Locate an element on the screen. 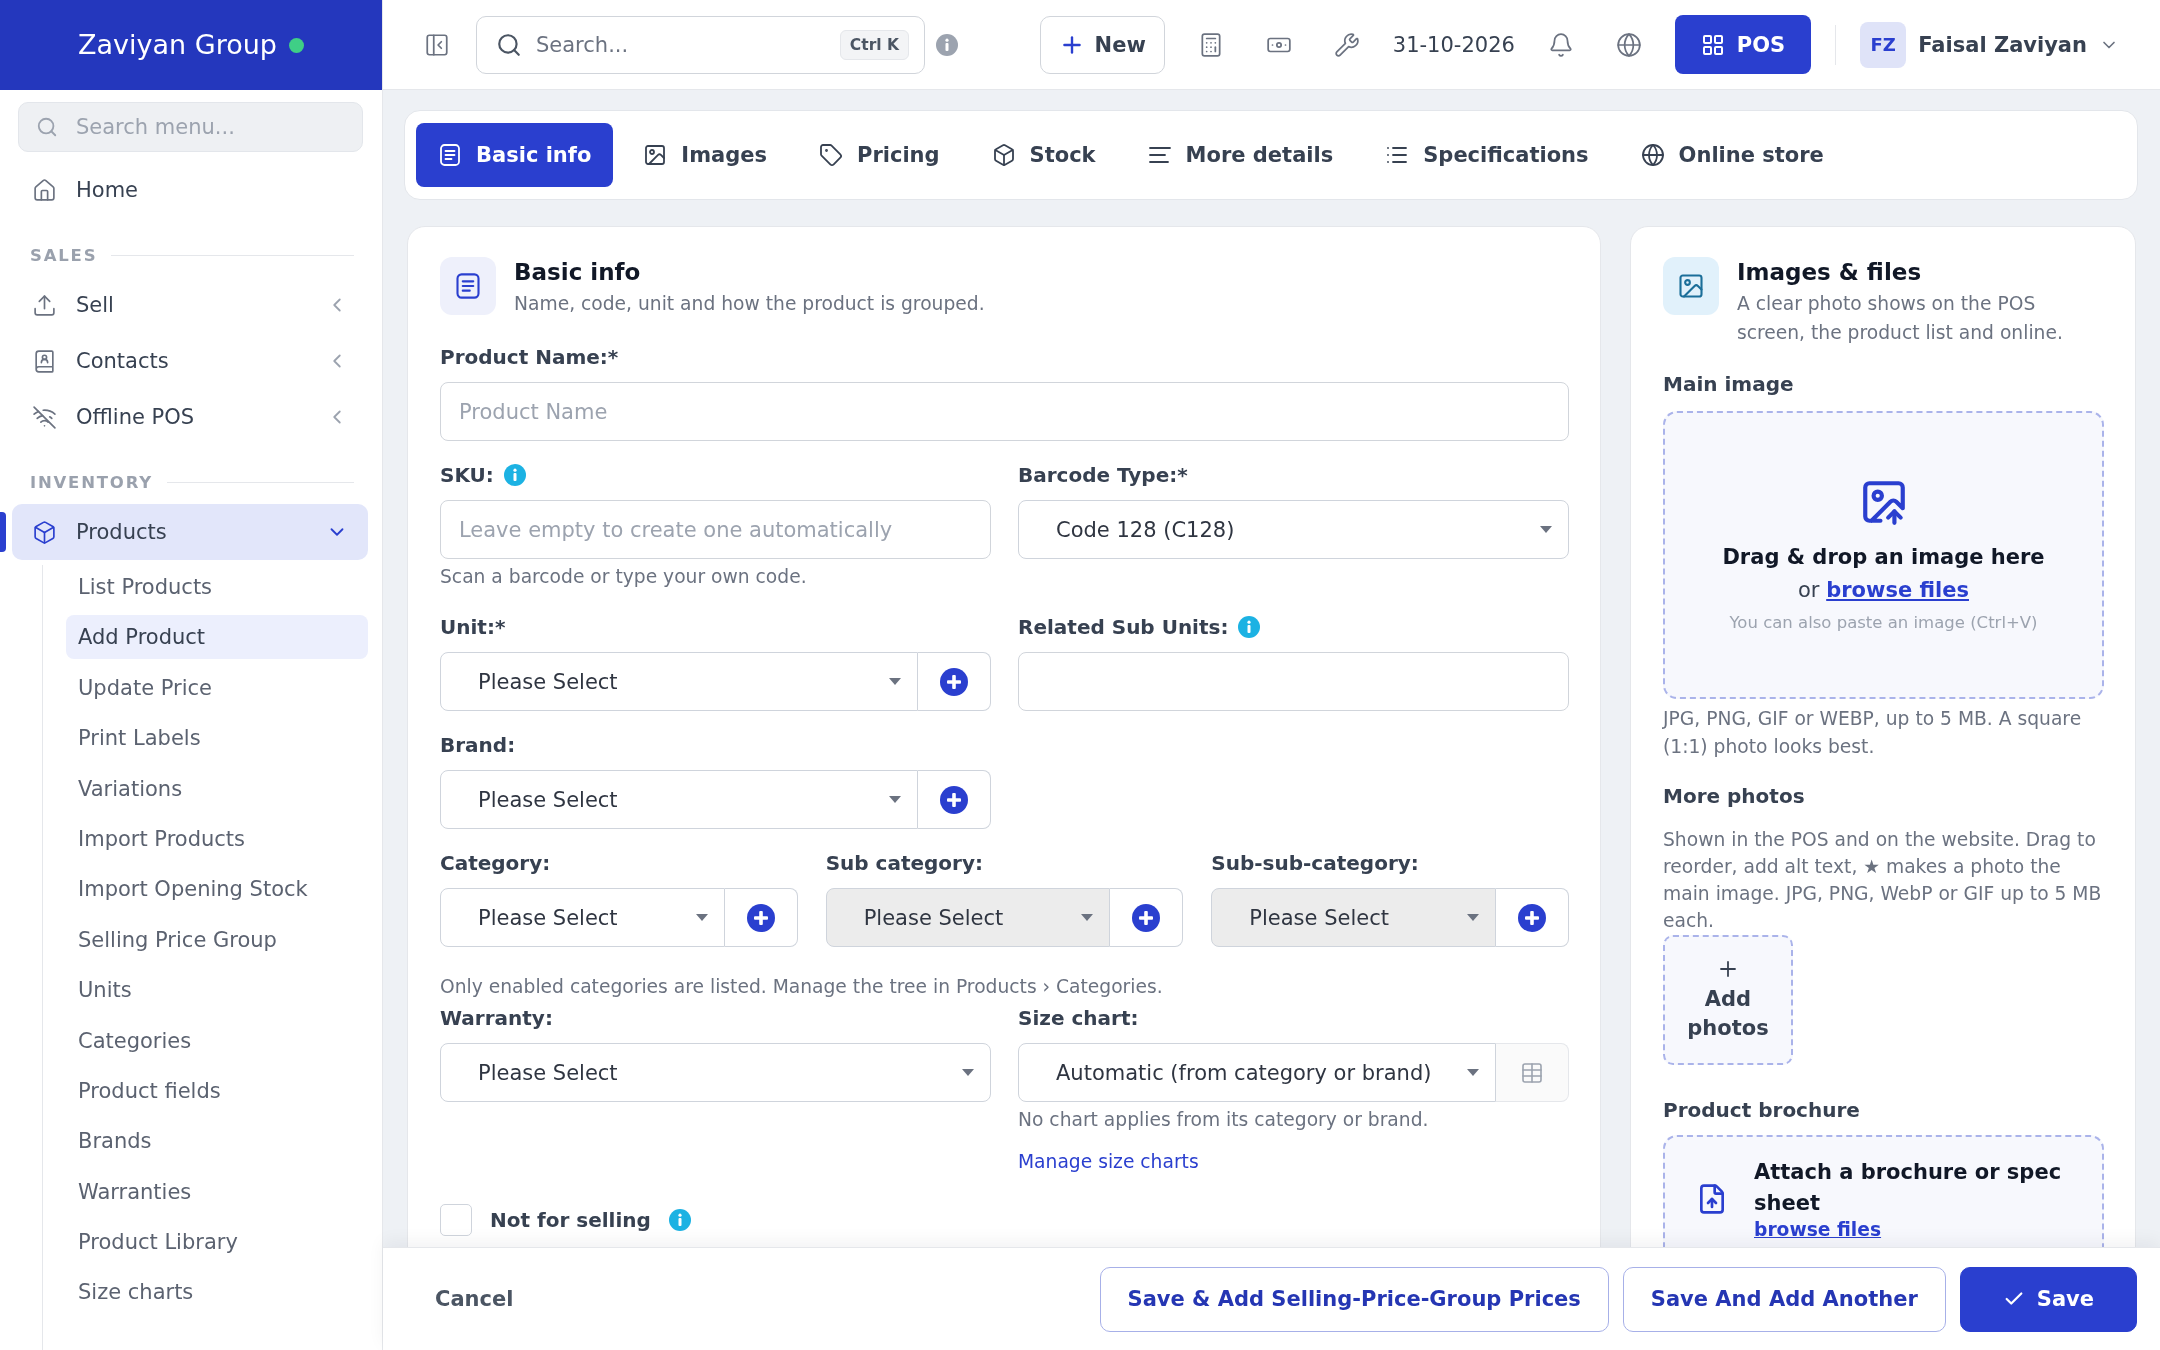 The height and width of the screenshot is (1350, 2160). wifi-off-icon is located at coordinates (44, 417).